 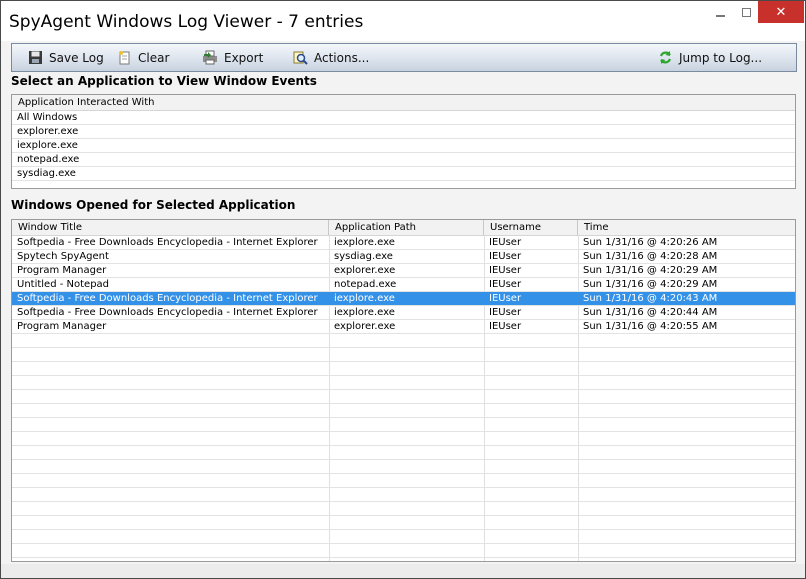 I want to click on export-label: Export, so click(x=244, y=57).